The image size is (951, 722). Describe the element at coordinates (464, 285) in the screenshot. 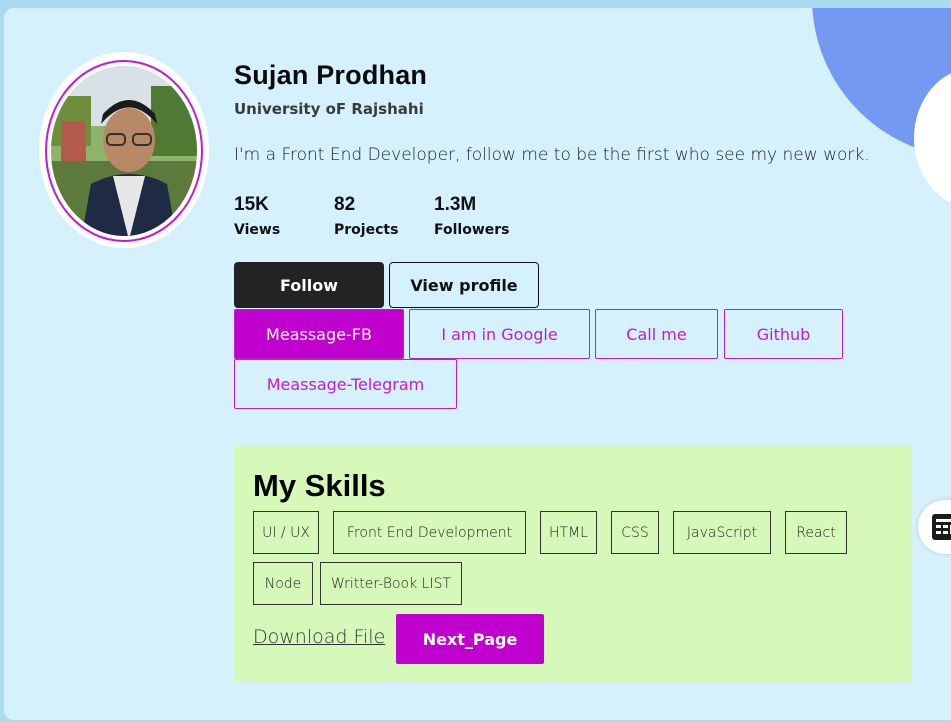

I see `view-profile-button: View profile` at that location.